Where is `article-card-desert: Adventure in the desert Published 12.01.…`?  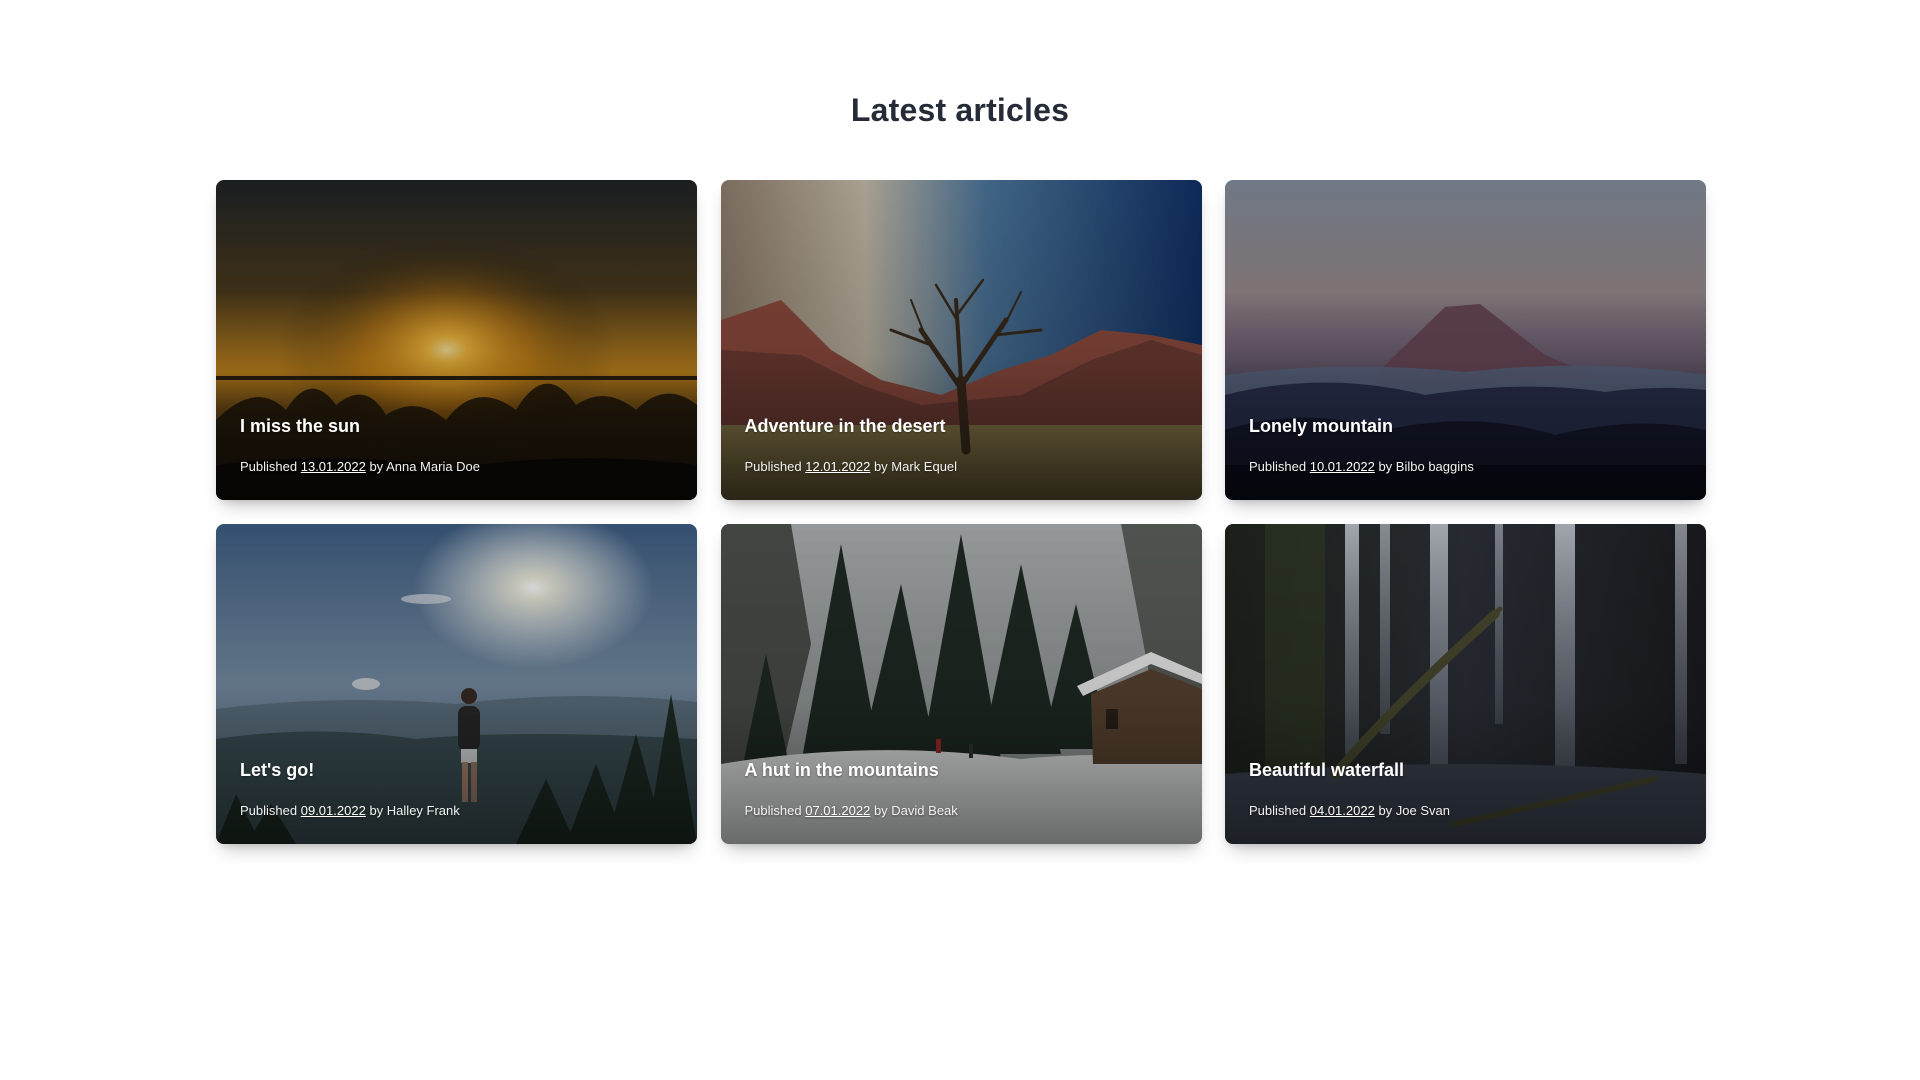
article-card-desert: Adventure in the desert Published 12.01.… is located at coordinates (961, 340).